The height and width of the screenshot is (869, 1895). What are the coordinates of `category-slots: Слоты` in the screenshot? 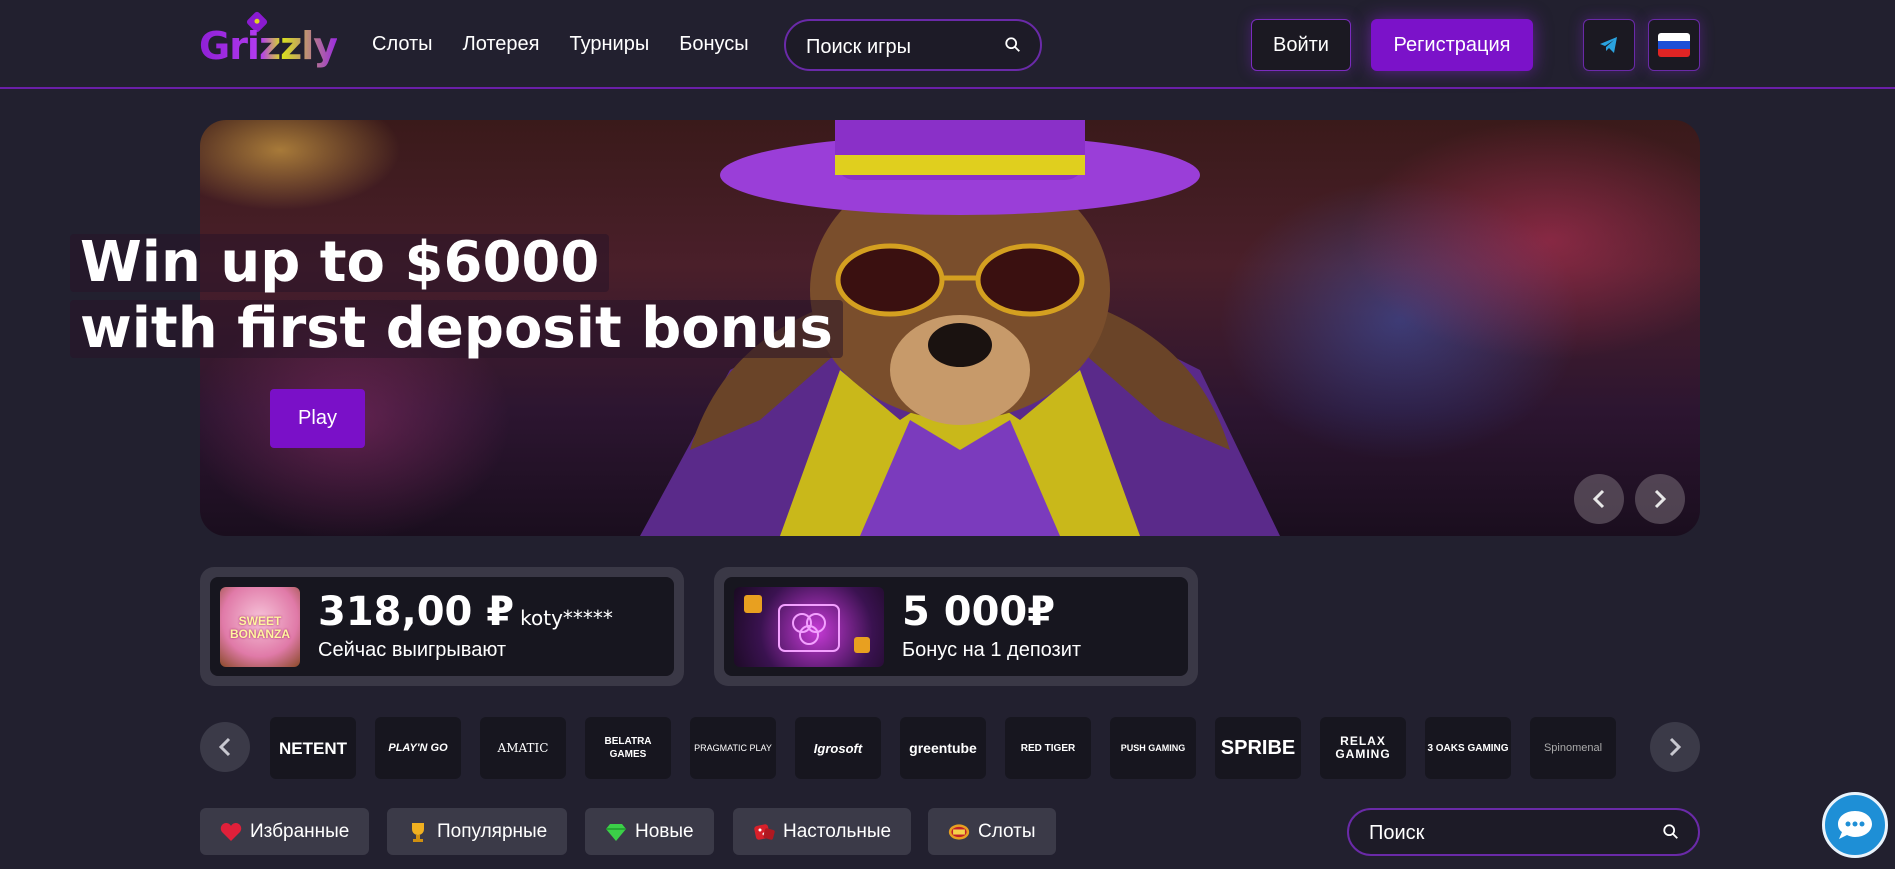 It's located at (992, 831).